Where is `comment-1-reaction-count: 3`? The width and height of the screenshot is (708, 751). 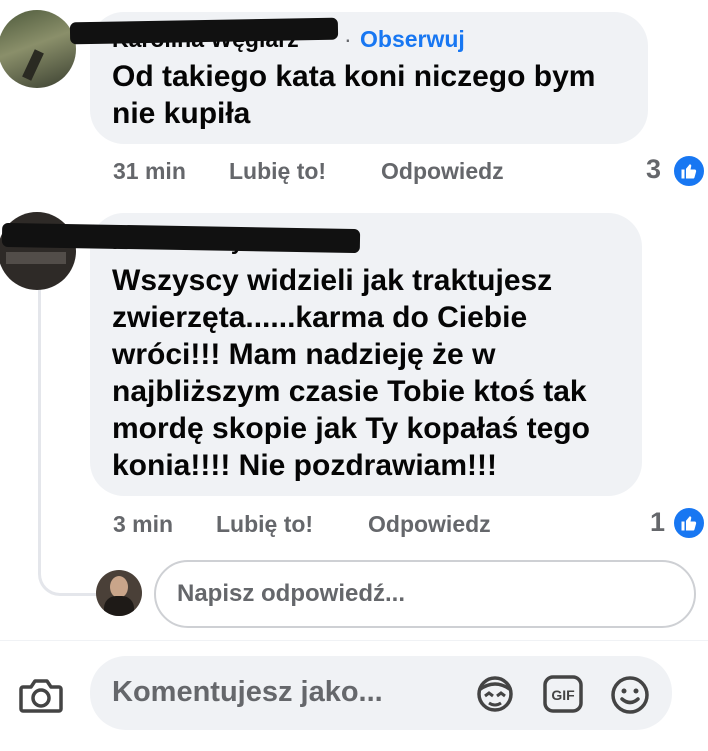
comment-1-reaction-count: 3 is located at coordinates (653, 169).